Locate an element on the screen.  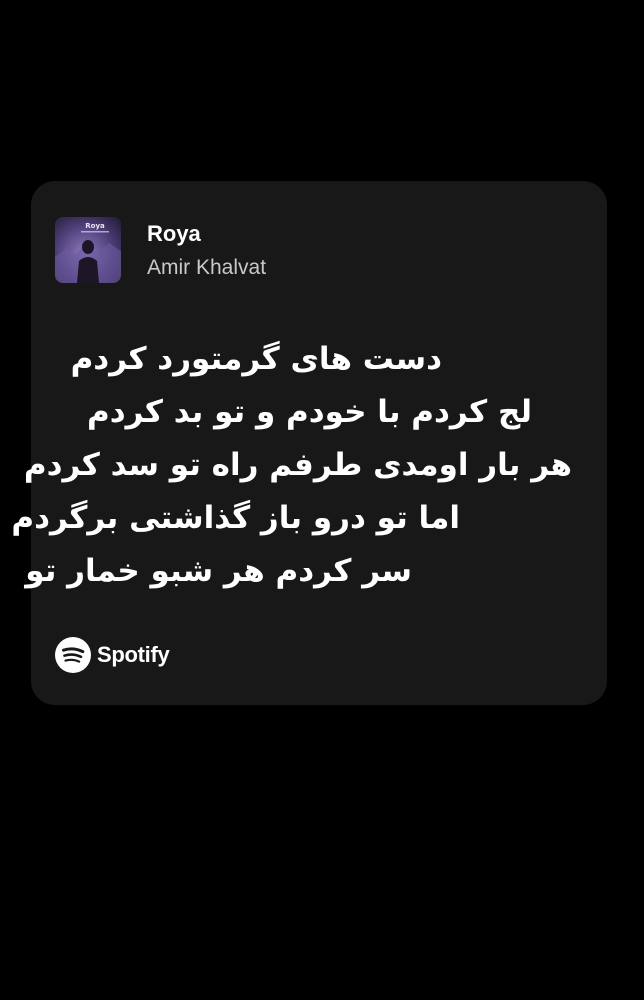
lyric-line: اما تو درو باز گذاشتی برگردم is located at coordinates (235, 518).